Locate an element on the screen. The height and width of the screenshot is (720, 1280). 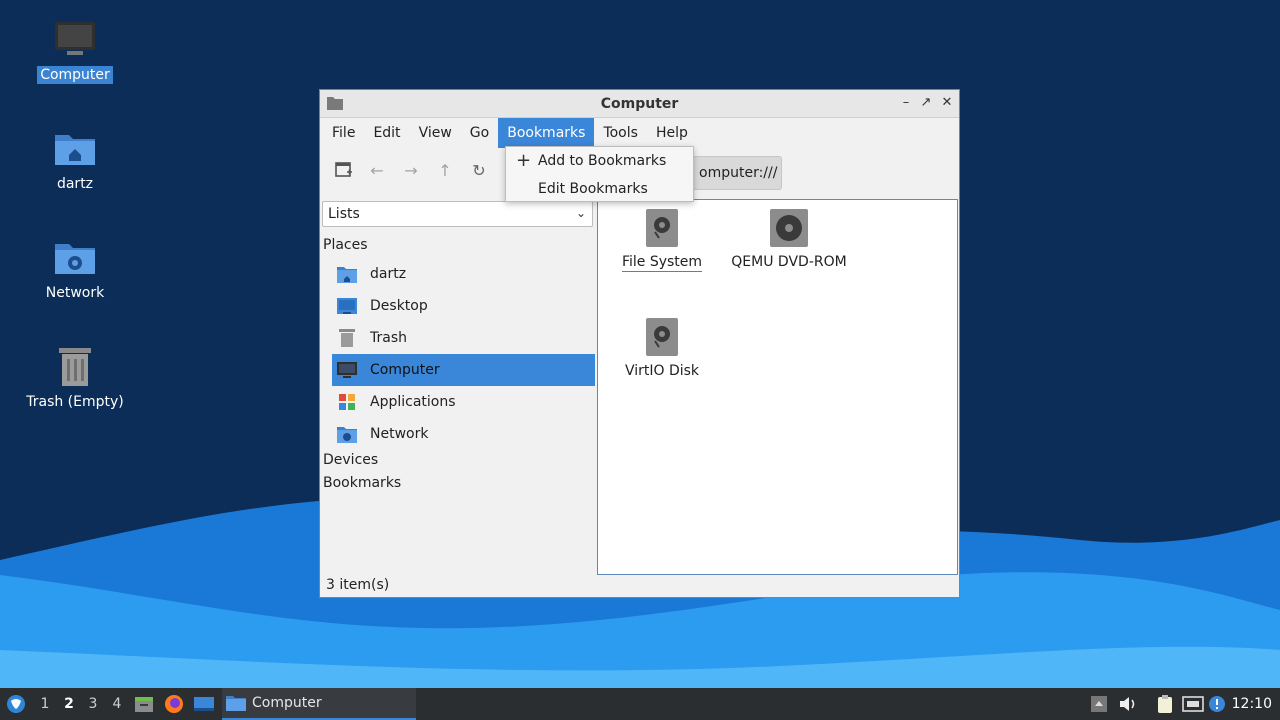
item-label: File System is located at coordinates (662, 263).